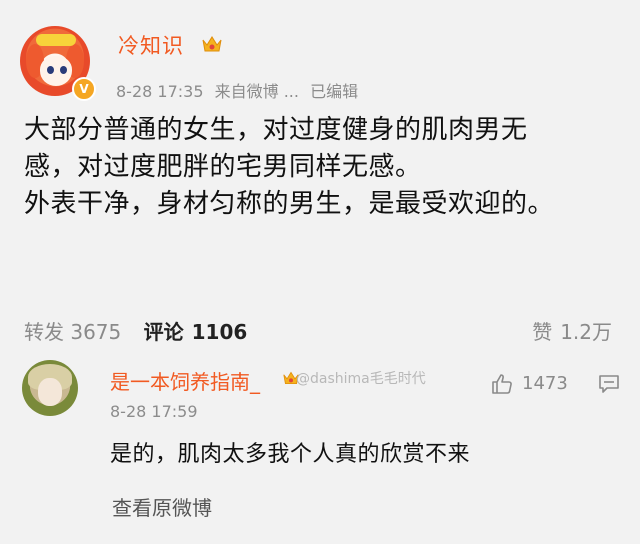 This screenshot has width=640, height=544. What do you see at coordinates (502, 384) in the screenshot?
I see `thumbs-up-icon` at bounding box center [502, 384].